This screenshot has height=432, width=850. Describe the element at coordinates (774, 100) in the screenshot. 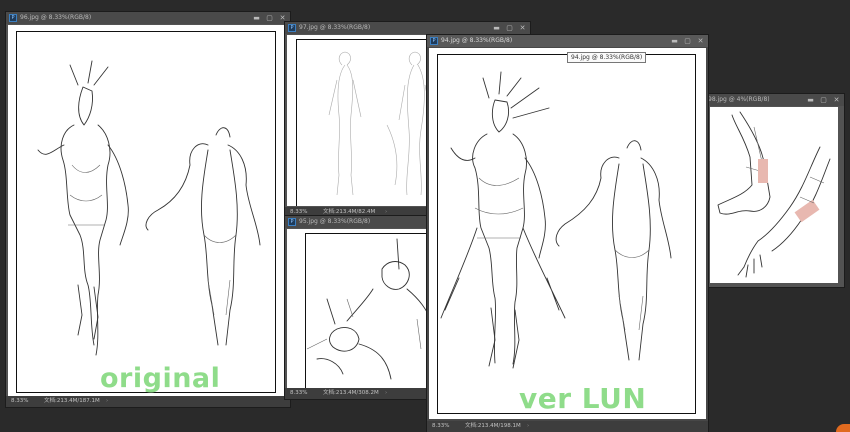

I see `title-bar: 98.jpg @ 4%(RGB/8) ▬ ▢ ✕` at that location.